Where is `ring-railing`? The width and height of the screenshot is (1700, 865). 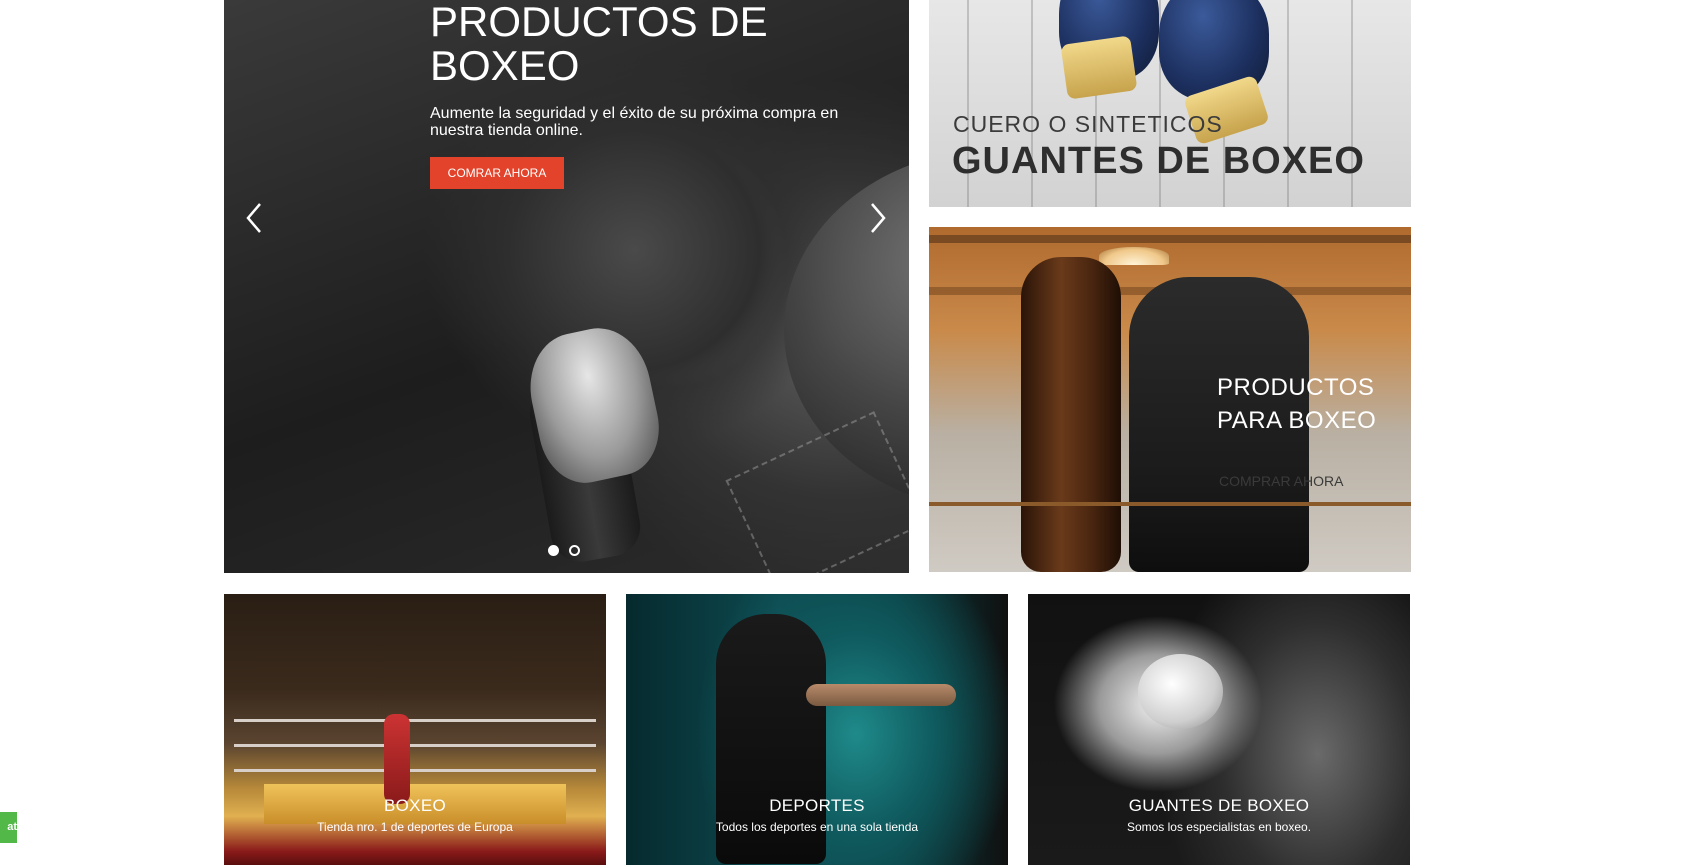
ring-railing is located at coordinates (1170, 504).